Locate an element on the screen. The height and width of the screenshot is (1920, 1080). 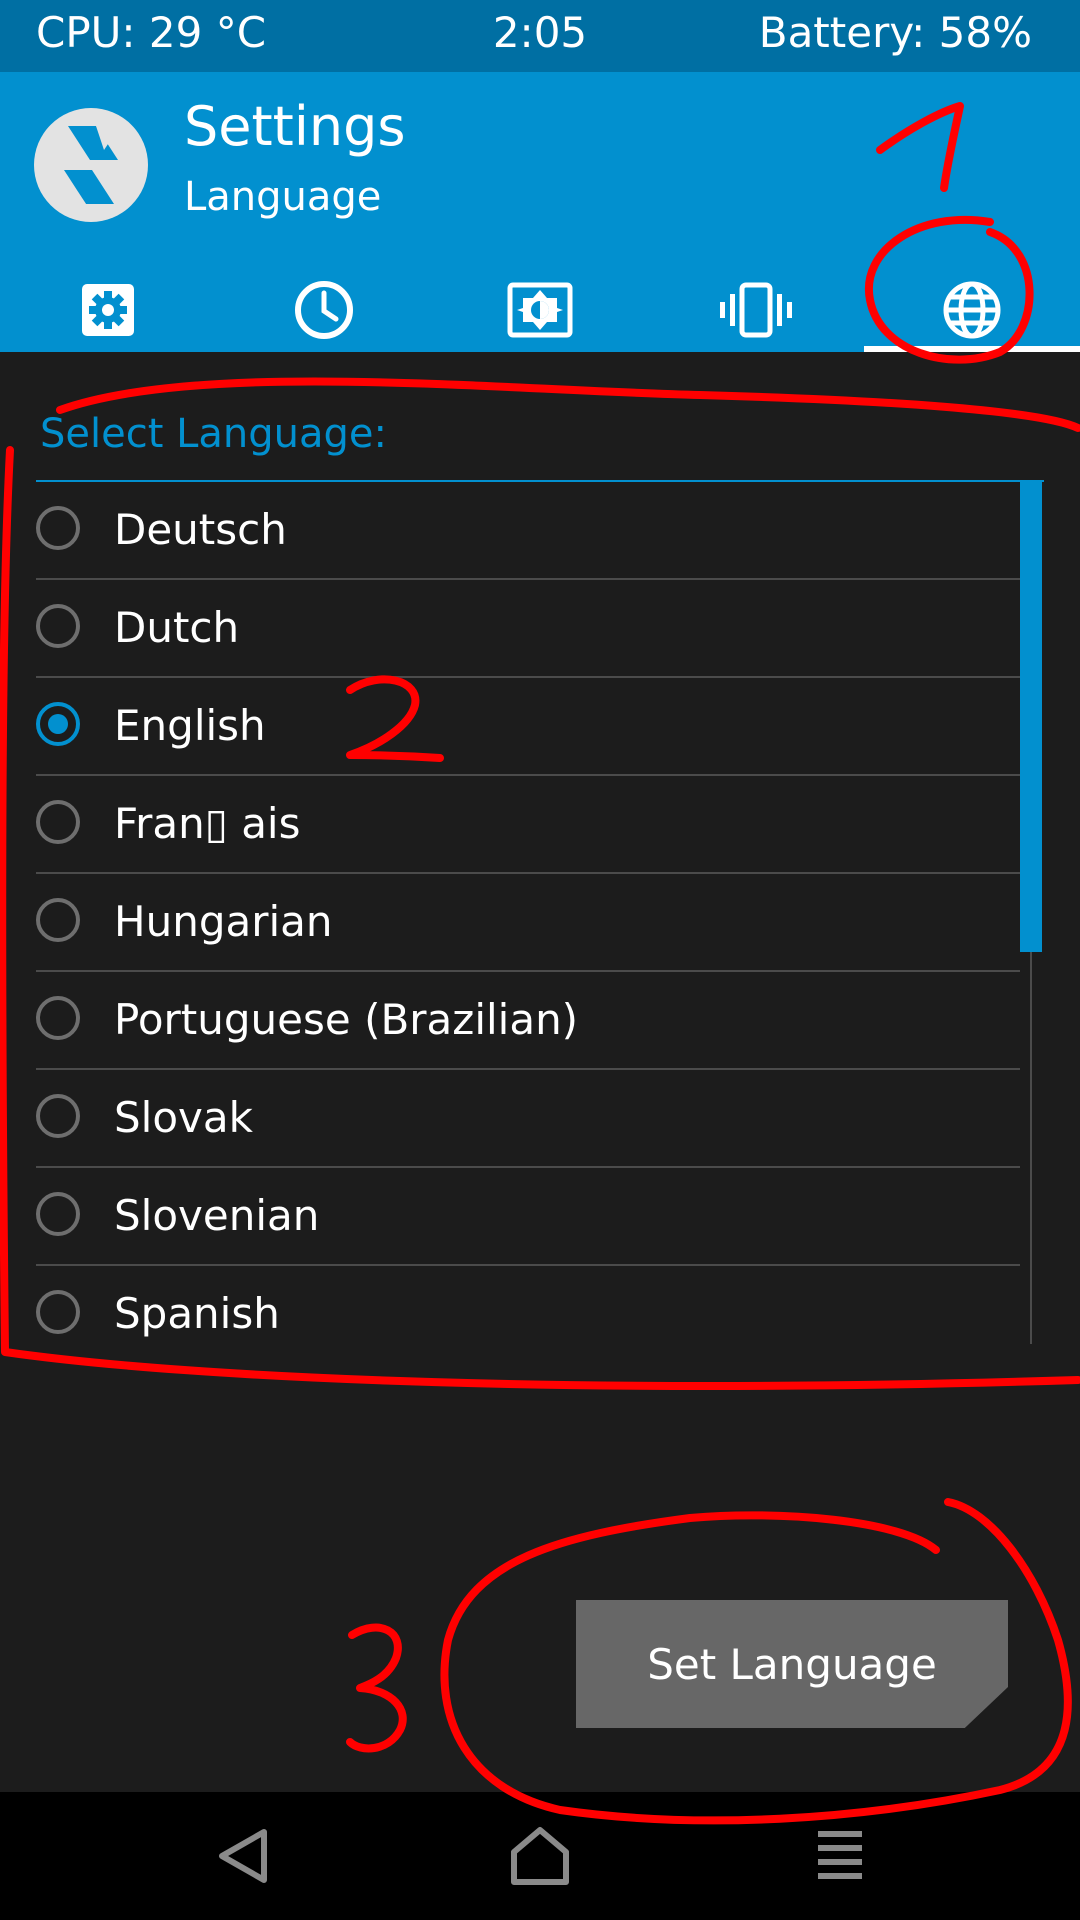
menu-icon is located at coordinates (840, 1856).